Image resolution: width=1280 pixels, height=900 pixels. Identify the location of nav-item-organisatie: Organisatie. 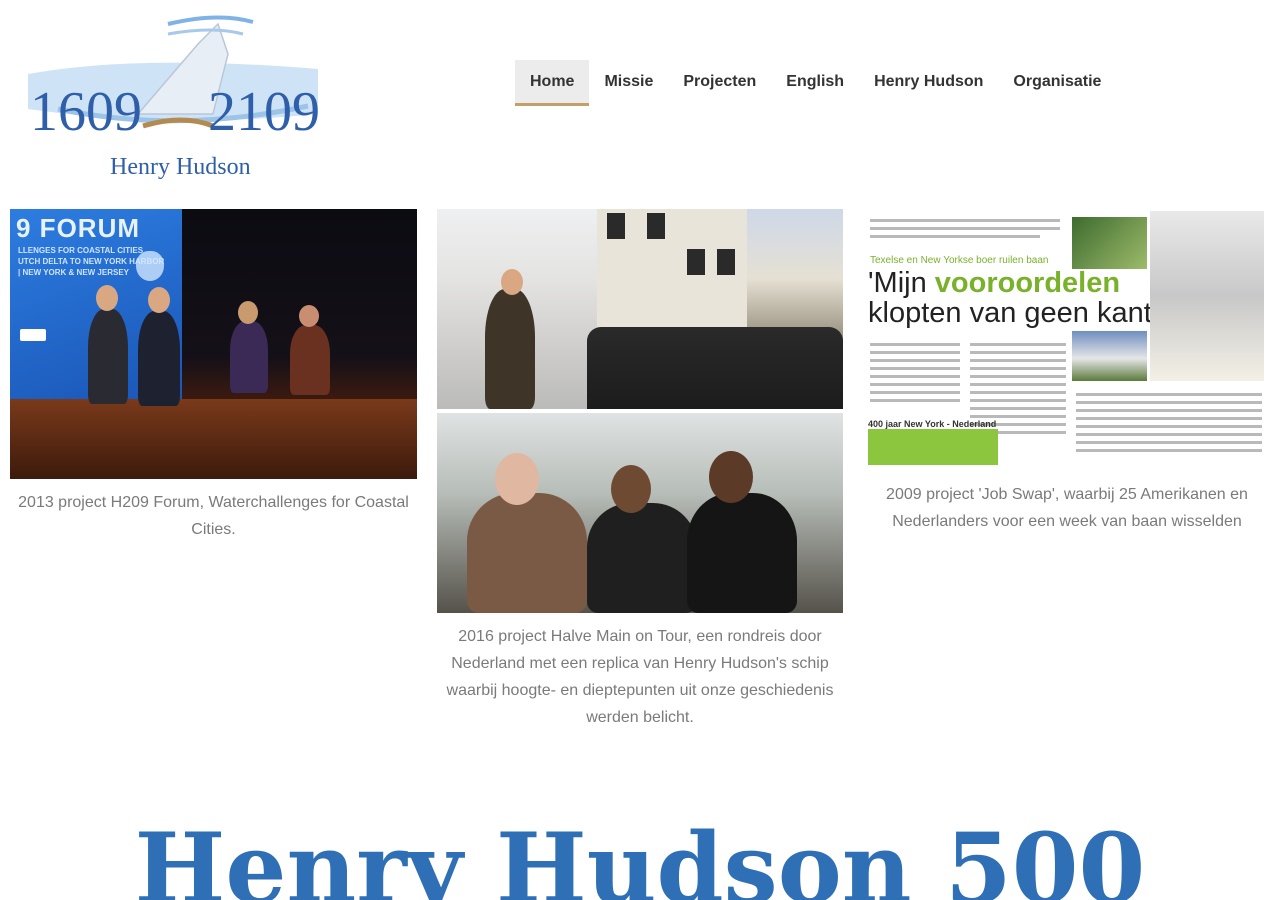
(1057, 83).